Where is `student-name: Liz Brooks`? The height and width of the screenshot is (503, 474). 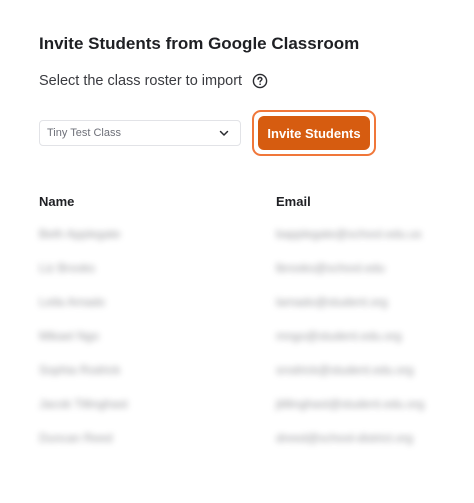
student-name: Liz Brooks is located at coordinates (67, 268).